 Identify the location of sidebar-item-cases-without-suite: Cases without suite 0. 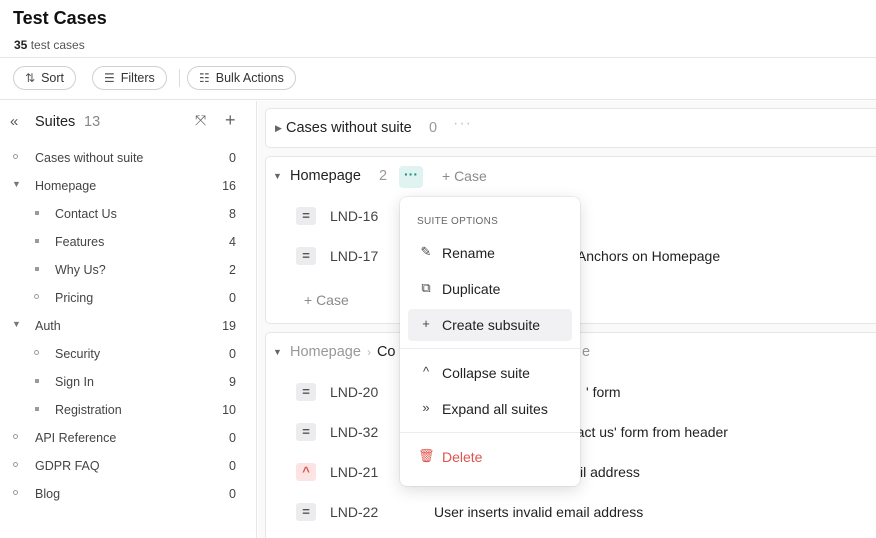
(128, 158).